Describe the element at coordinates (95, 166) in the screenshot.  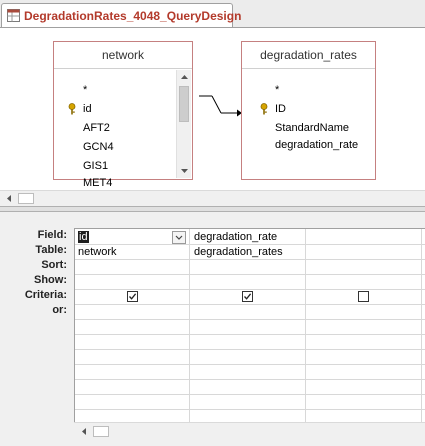
I see `field-item: GIS1` at that location.